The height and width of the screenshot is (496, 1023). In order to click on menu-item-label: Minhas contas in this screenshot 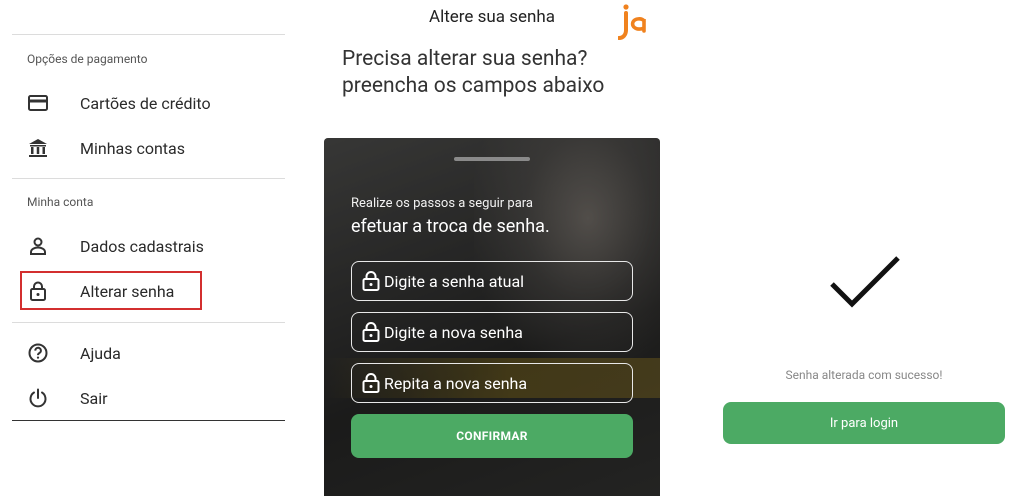, I will do `click(132, 148)`.